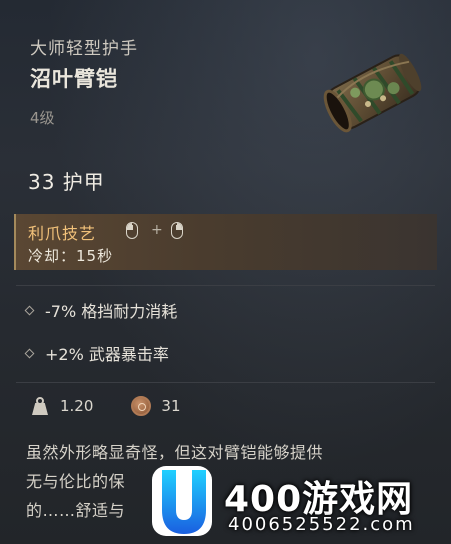 The width and height of the screenshot is (451, 544). What do you see at coordinates (42, 118) in the screenshot?
I see `item-level: 4级` at bounding box center [42, 118].